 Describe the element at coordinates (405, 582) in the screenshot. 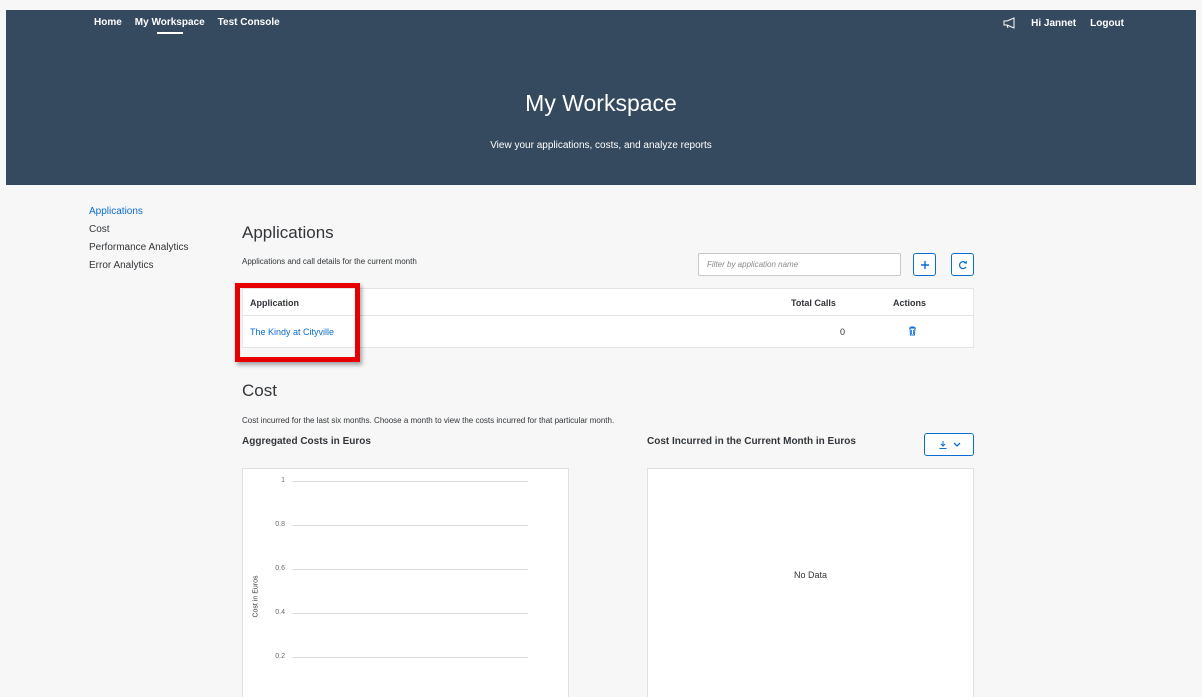

I see `aggregated-costs-chart: 1 0.8 0.6 0.4 0.2 Cost in Euros` at that location.